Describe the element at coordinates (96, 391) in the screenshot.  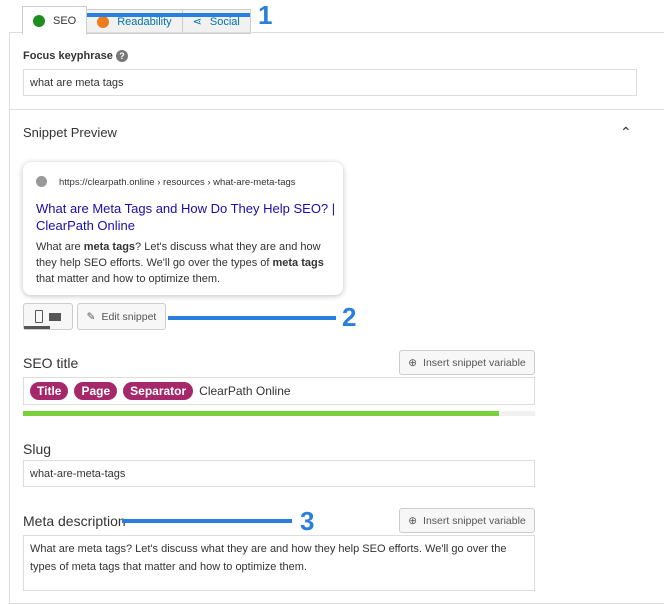
I see `variable-pill: Page` at that location.